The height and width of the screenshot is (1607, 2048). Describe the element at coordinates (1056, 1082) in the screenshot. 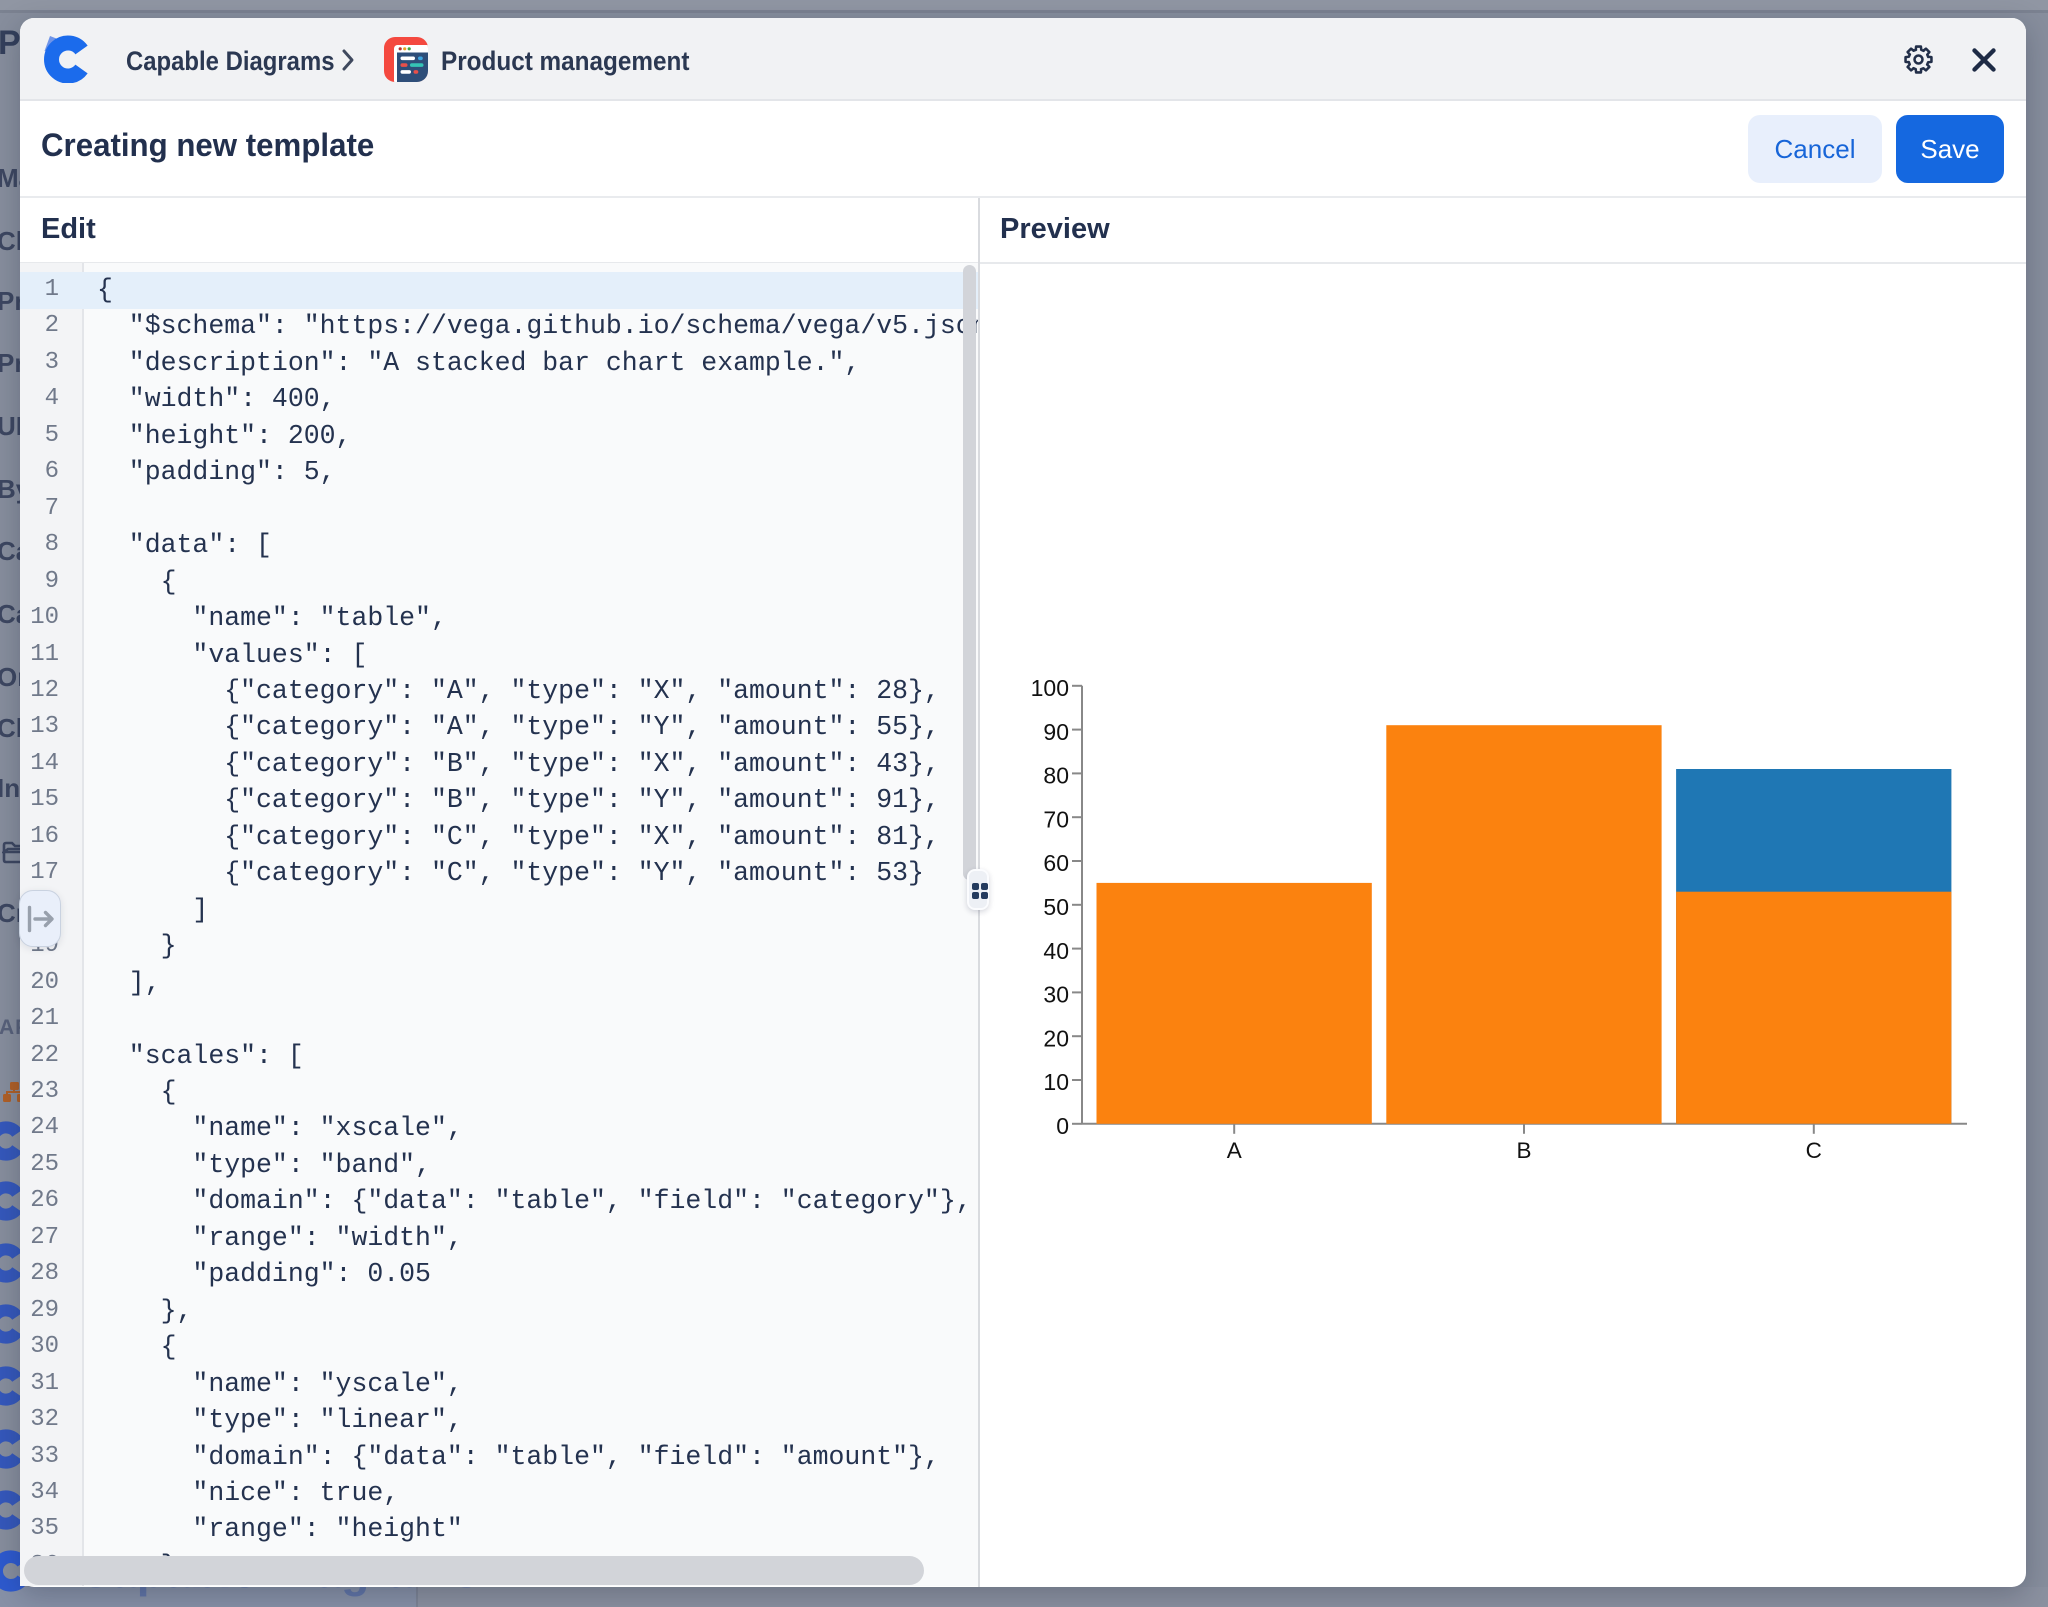

I see `svg-text: 10` at that location.